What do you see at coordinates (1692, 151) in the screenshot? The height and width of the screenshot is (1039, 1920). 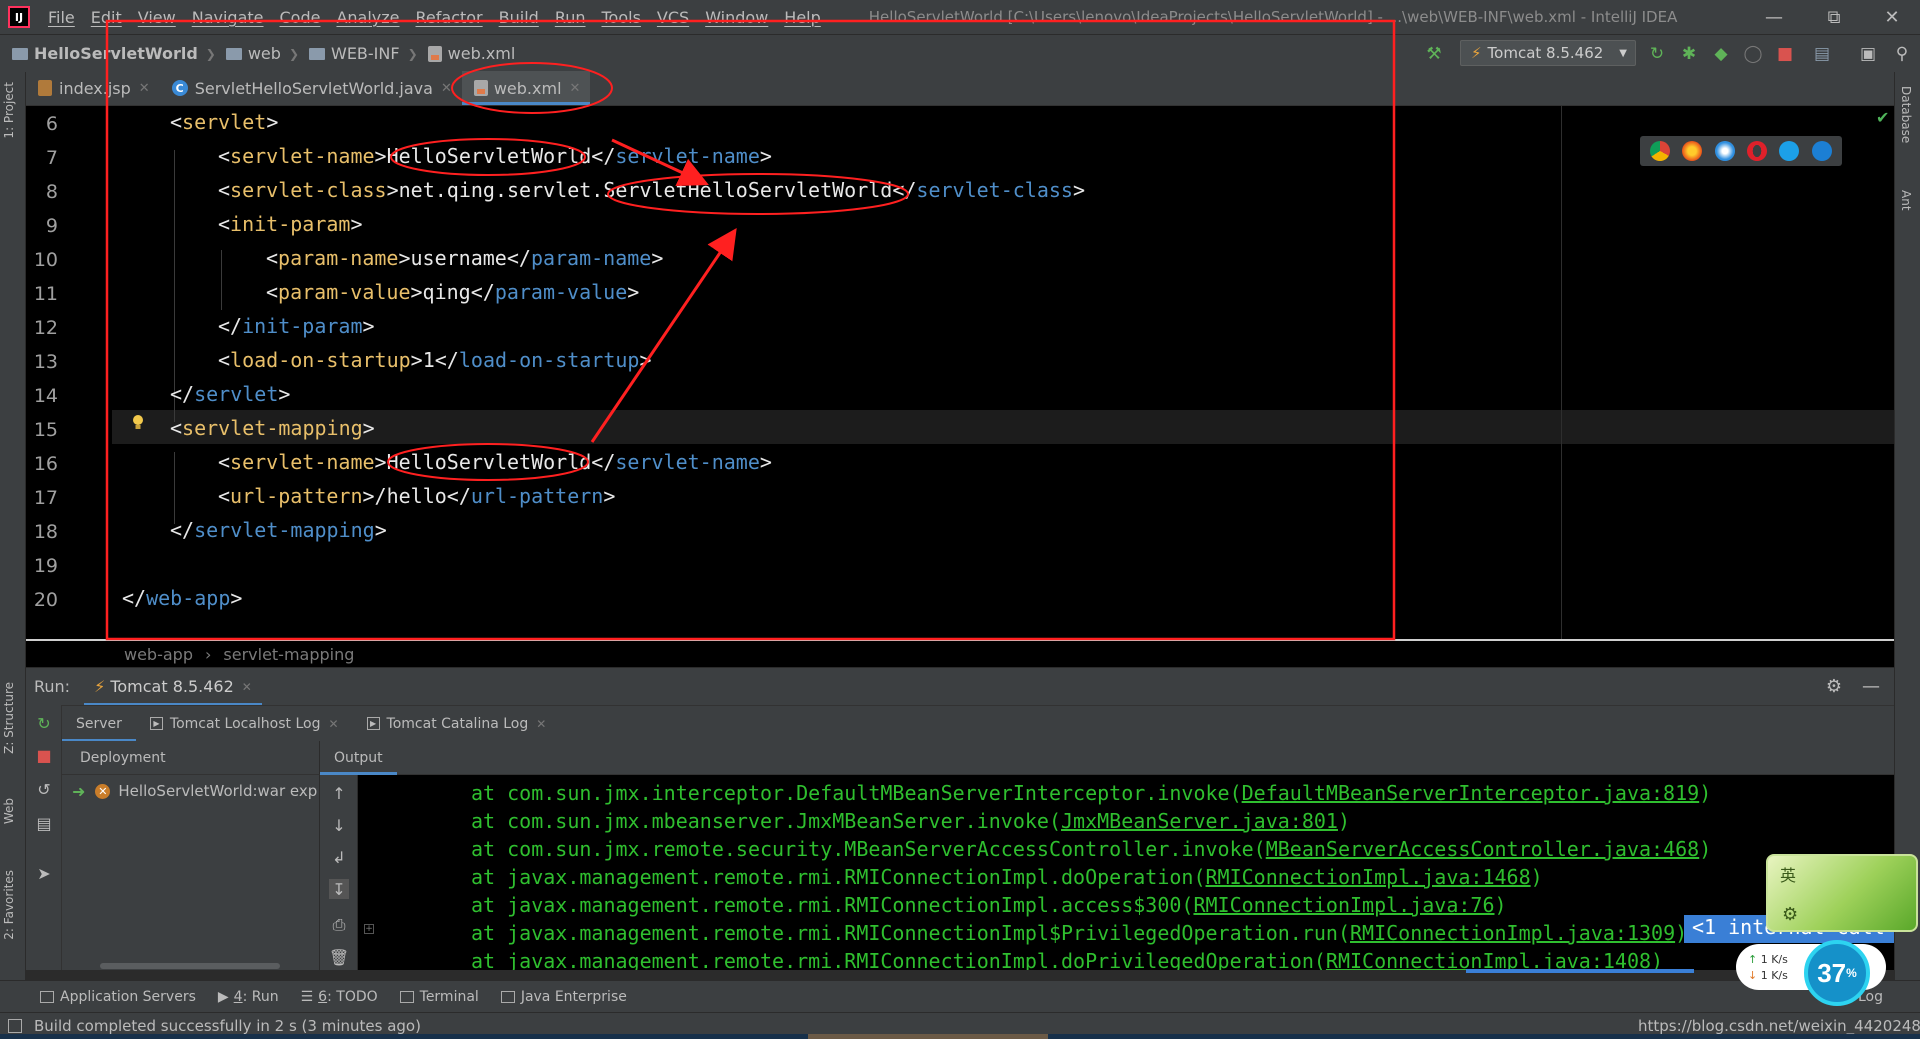 I see `firefox-icon` at bounding box center [1692, 151].